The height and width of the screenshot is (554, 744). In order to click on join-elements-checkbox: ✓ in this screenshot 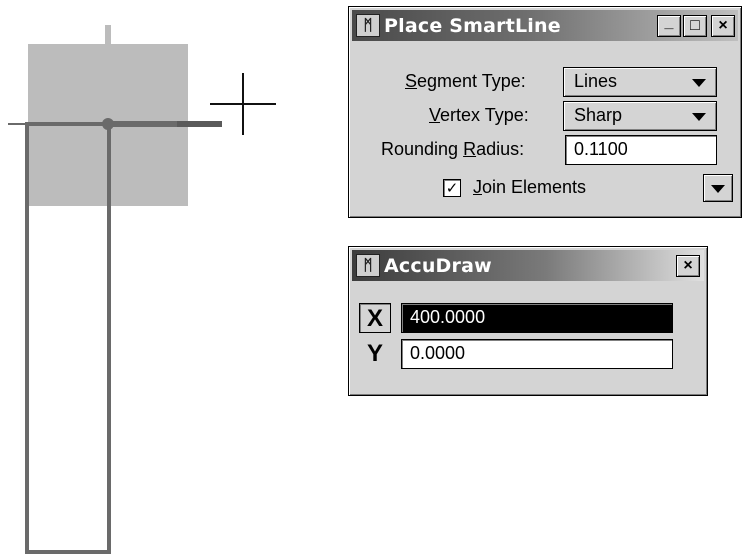, I will do `click(452, 188)`.